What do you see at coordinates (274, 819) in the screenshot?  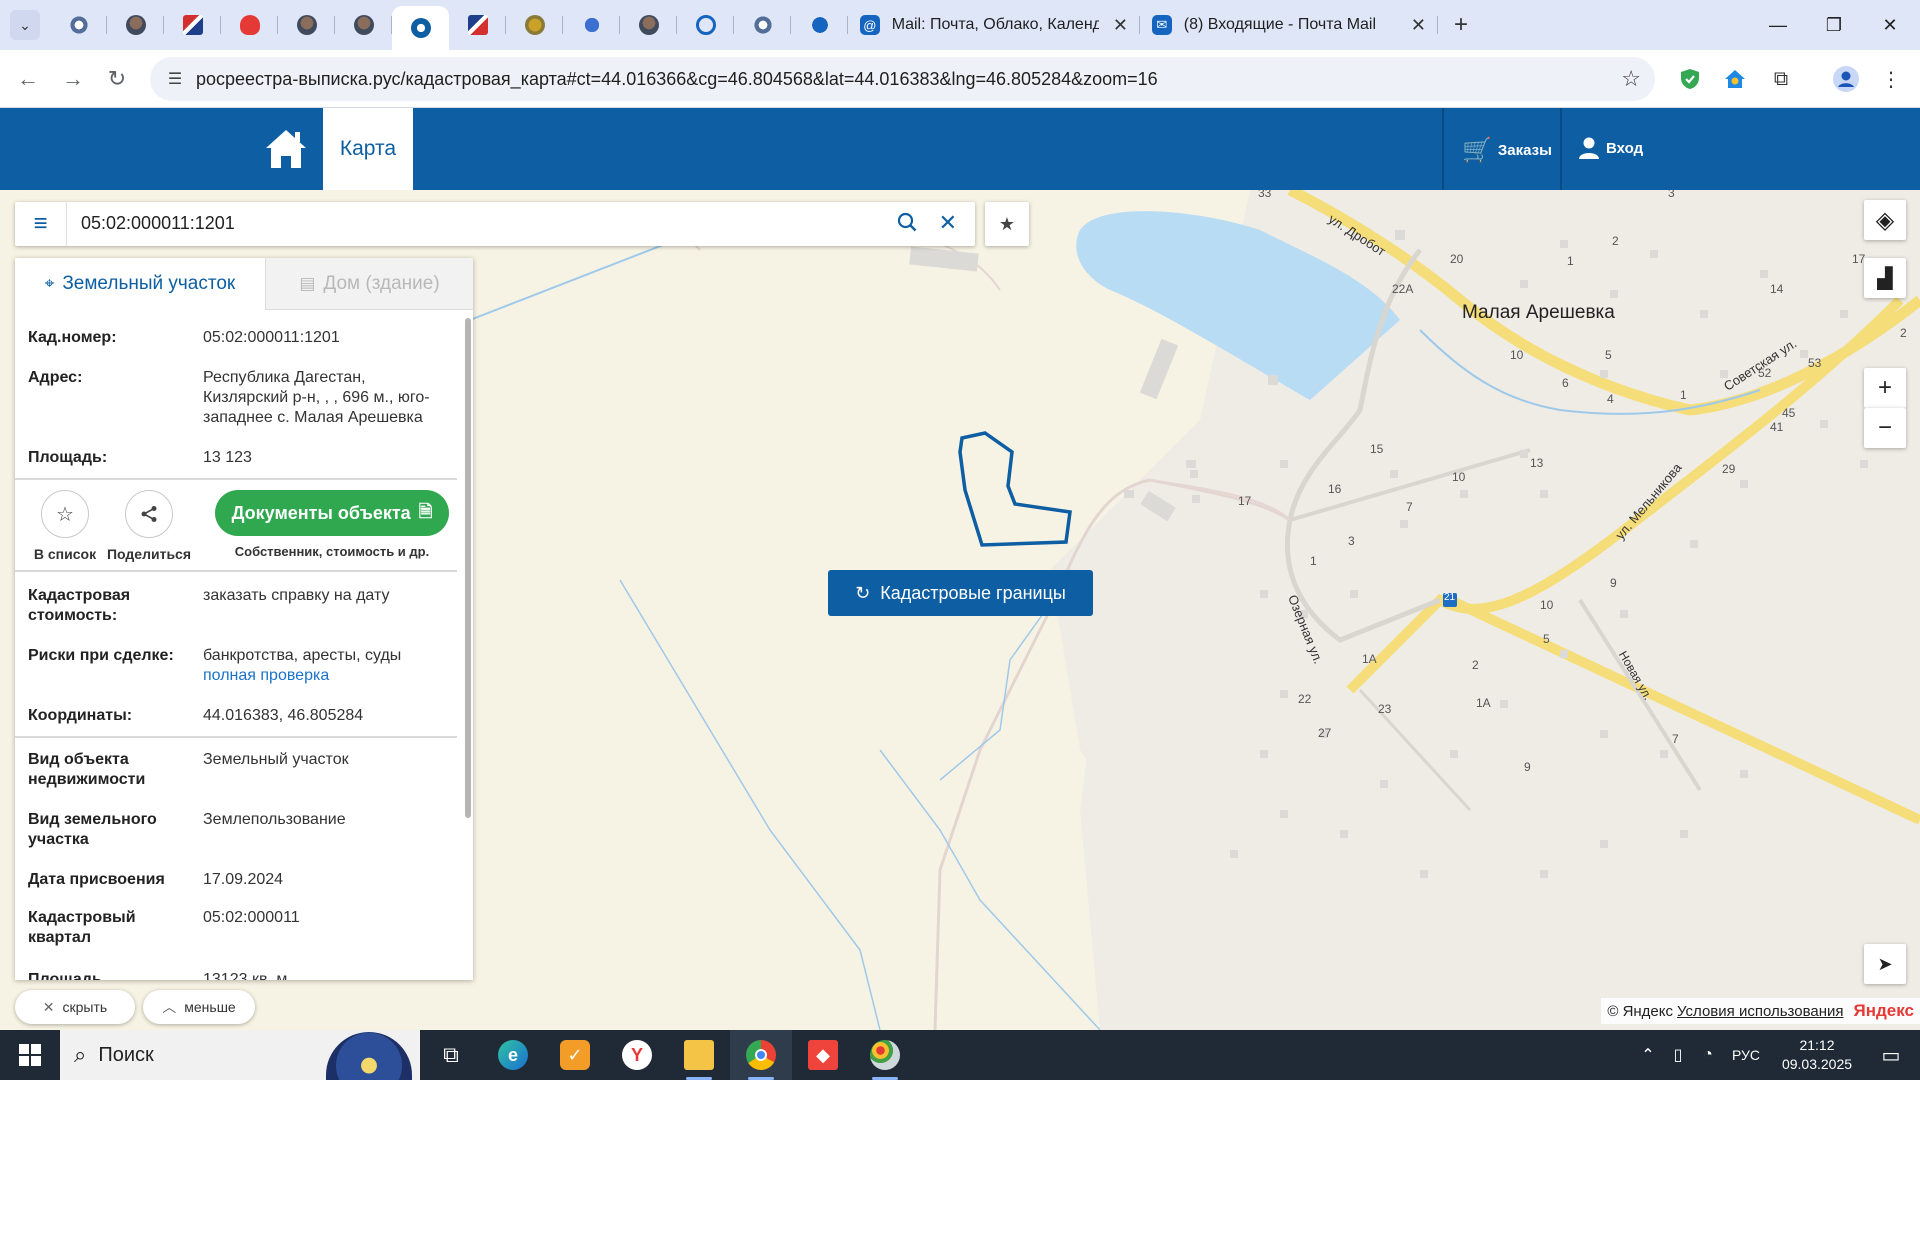 I see `land-type-value: Землепользование` at bounding box center [274, 819].